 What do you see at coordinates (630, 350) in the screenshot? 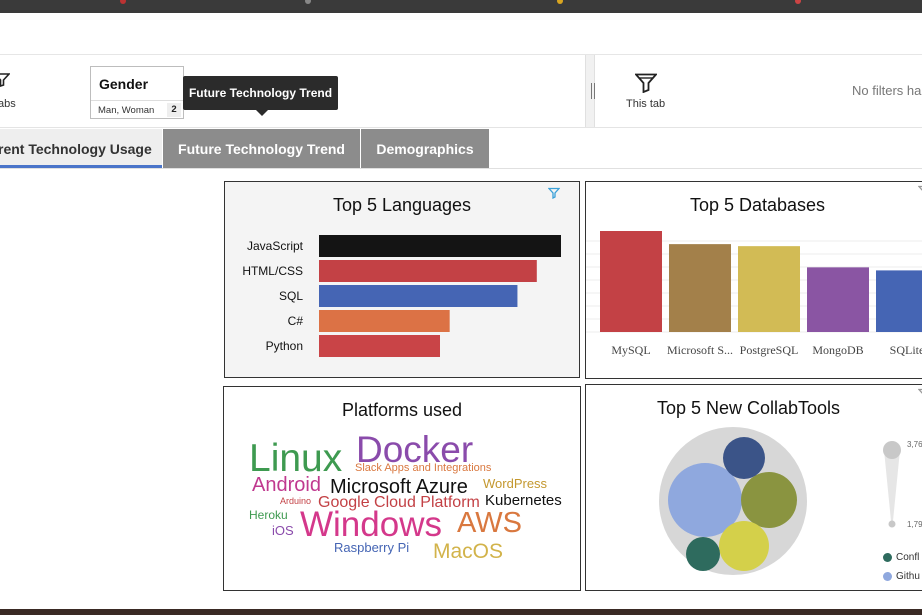
I see `db-bar-label: MySQL` at bounding box center [630, 350].